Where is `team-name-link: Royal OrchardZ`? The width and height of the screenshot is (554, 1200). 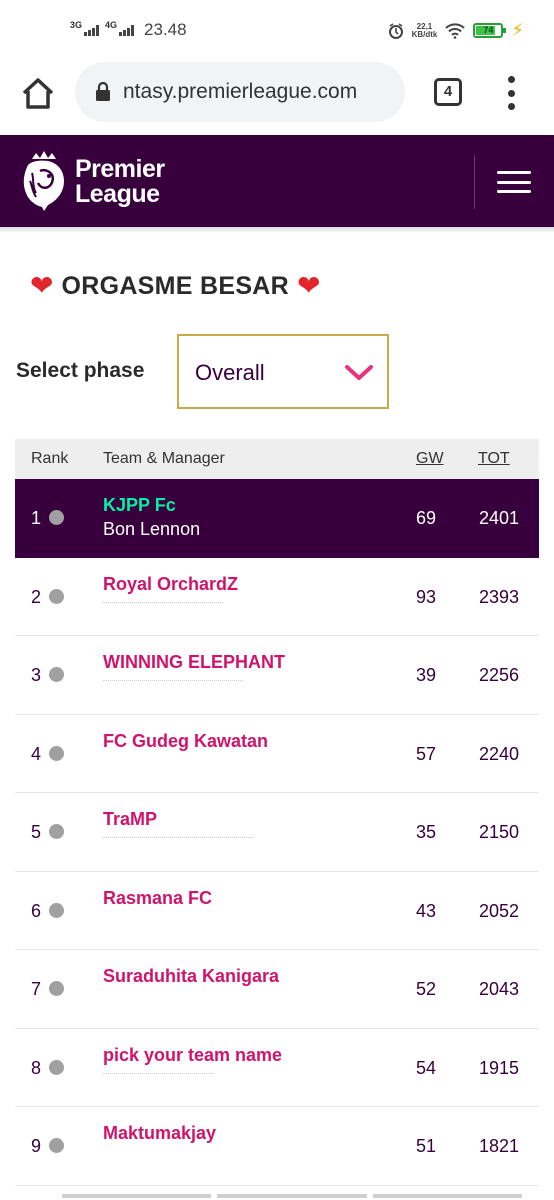 team-name-link: Royal OrchardZ is located at coordinates (170, 584).